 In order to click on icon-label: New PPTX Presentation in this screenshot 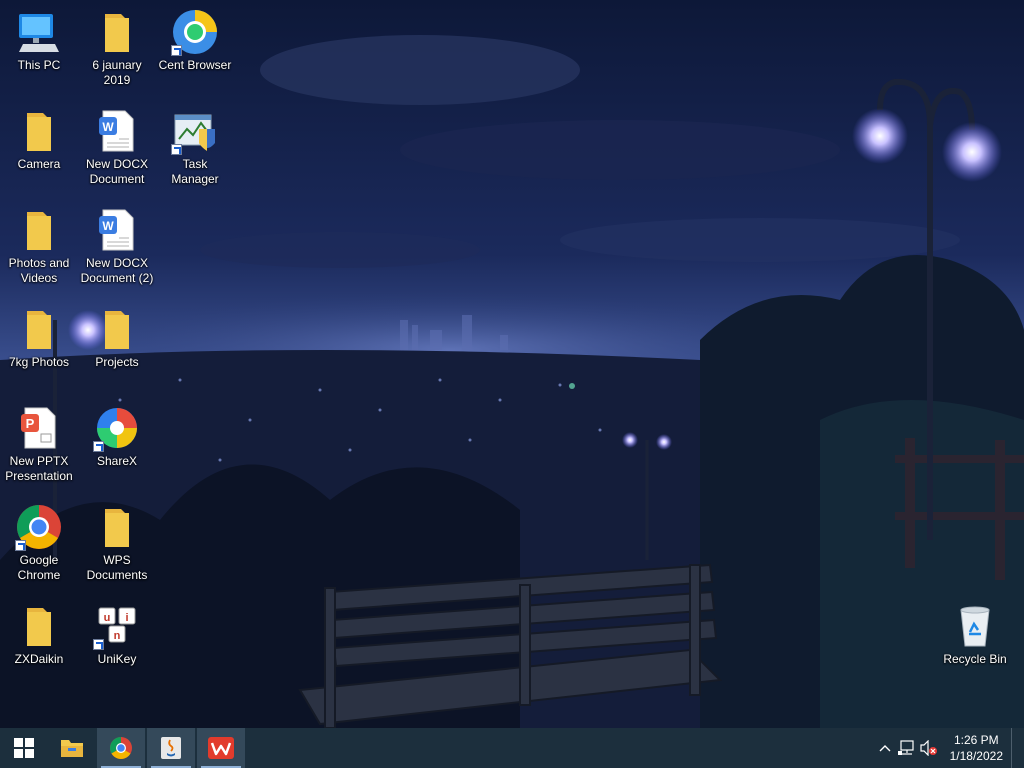, I will do `click(39, 468)`.